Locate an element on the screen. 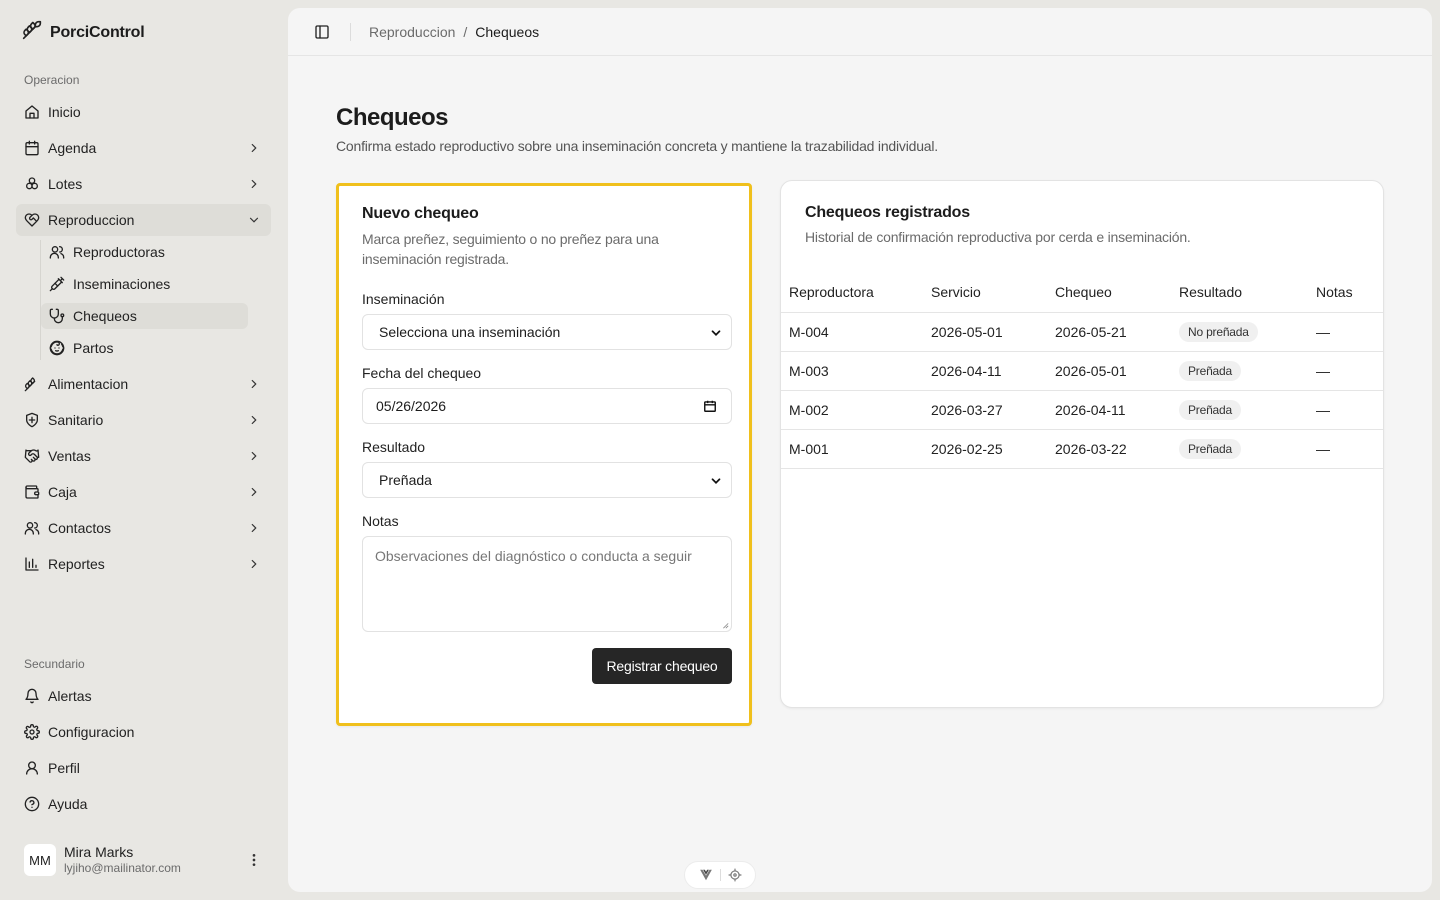 The image size is (1440, 900). sidebar-subitem-inseminaciones: Inseminaciones is located at coordinates (144, 284).